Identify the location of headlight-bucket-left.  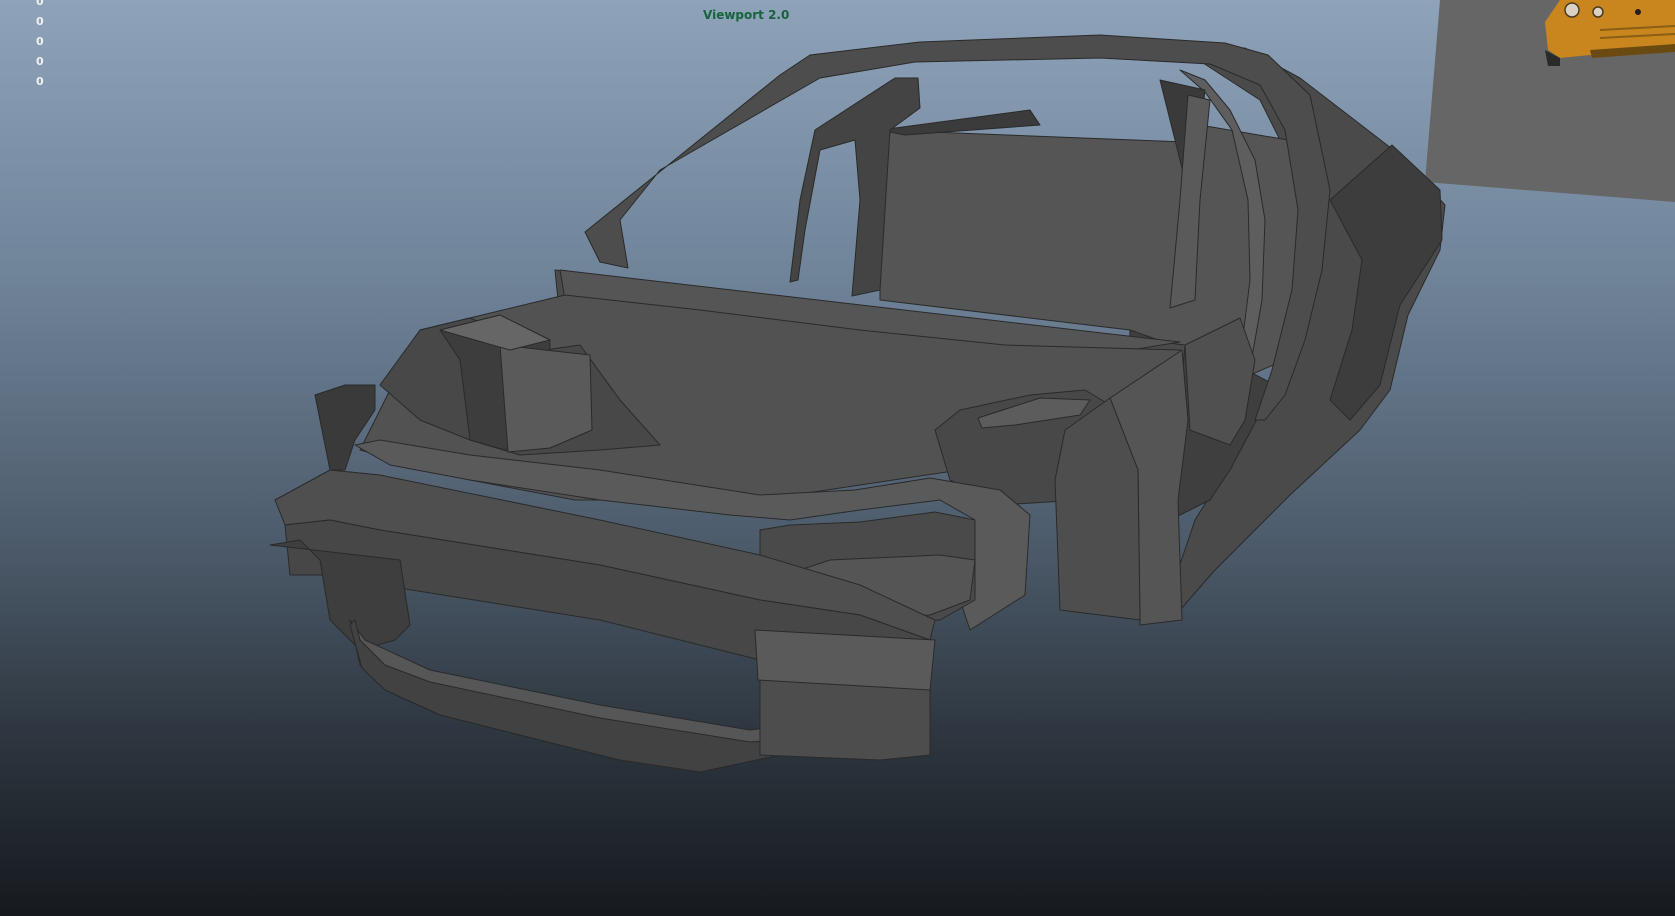
(345, 427).